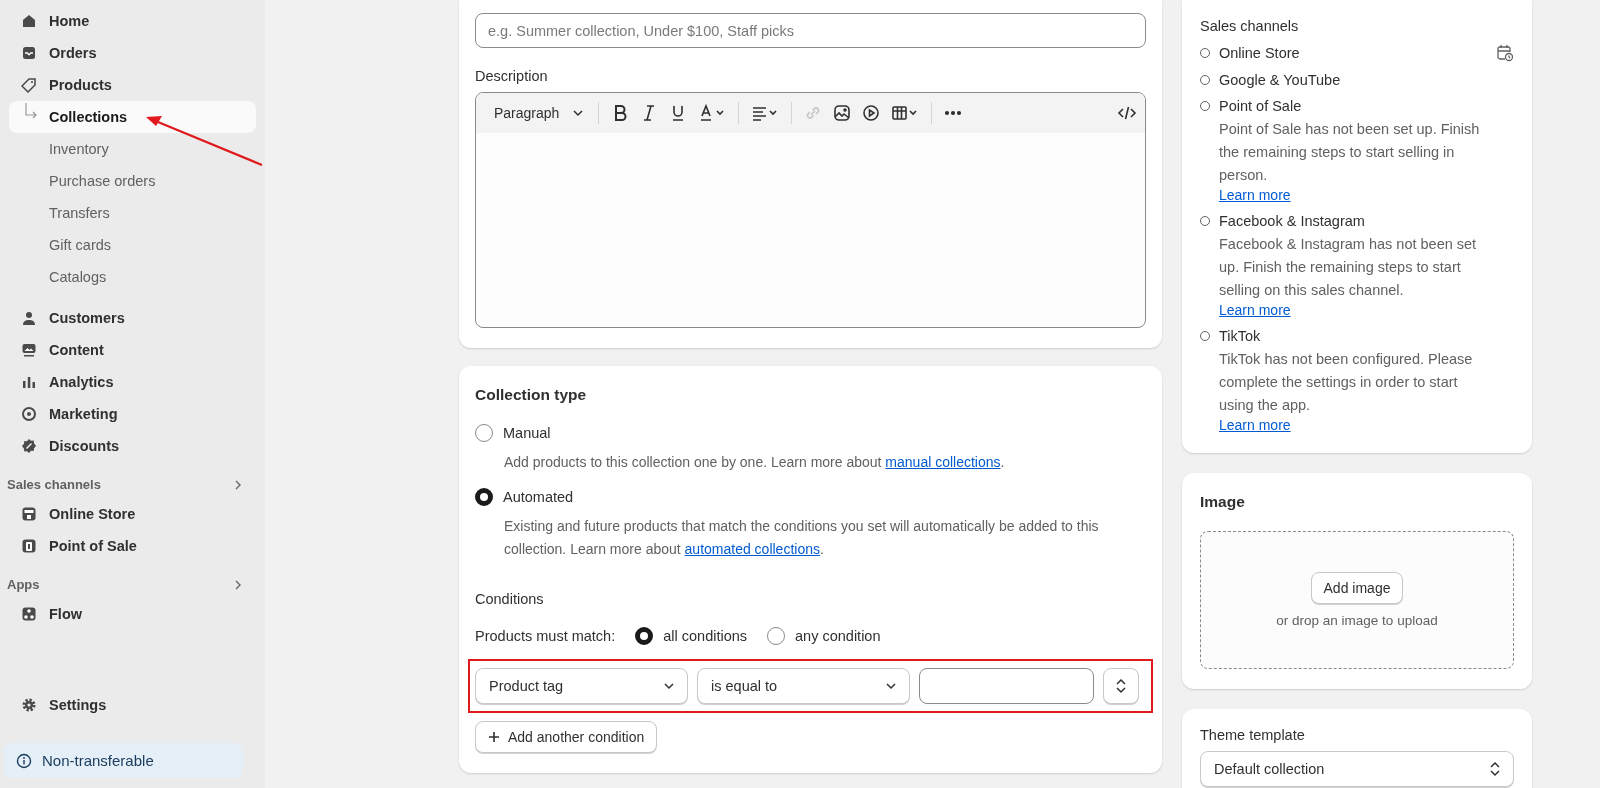  Describe the element at coordinates (29, 21) in the screenshot. I see `home-icon` at that location.